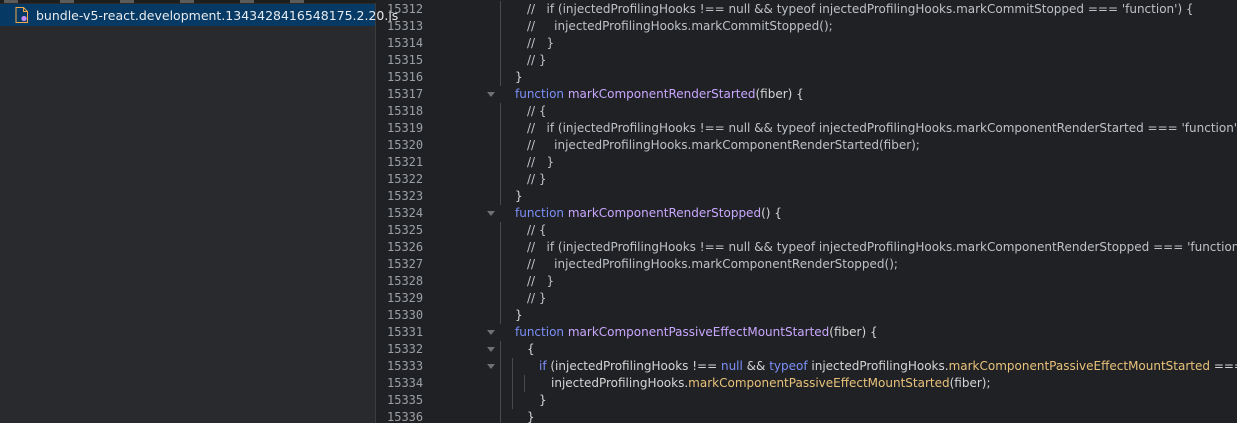 The width and height of the screenshot is (1237, 423). What do you see at coordinates (405, 247) in the screenshot?
I see `line-number: 15326` at bounding box center [405, 247].